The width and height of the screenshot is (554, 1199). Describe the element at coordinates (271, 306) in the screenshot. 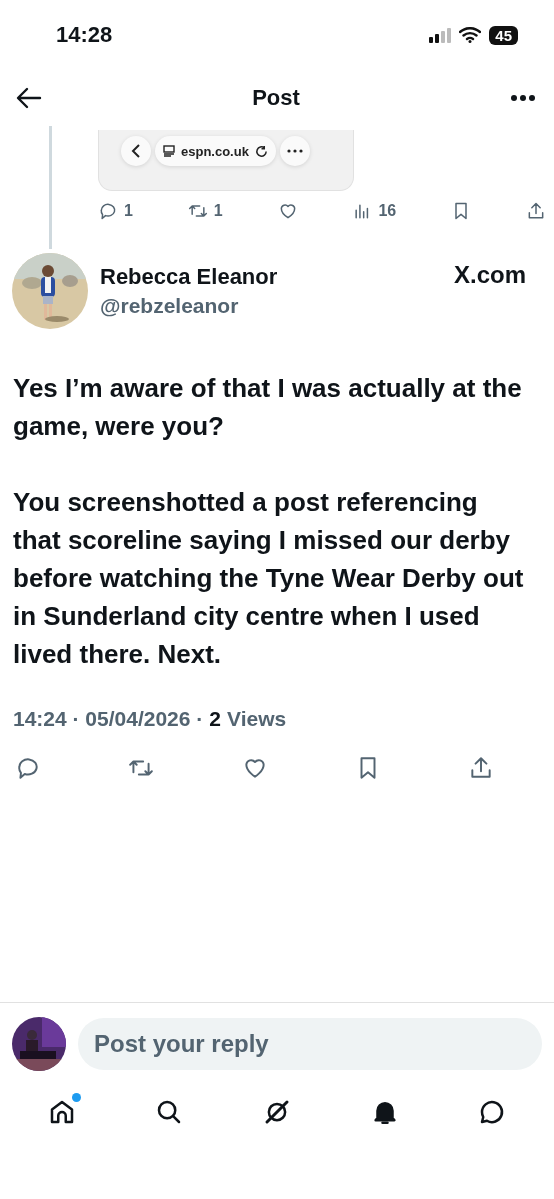

I see `author-handle: @rebzeleanor` at that location.